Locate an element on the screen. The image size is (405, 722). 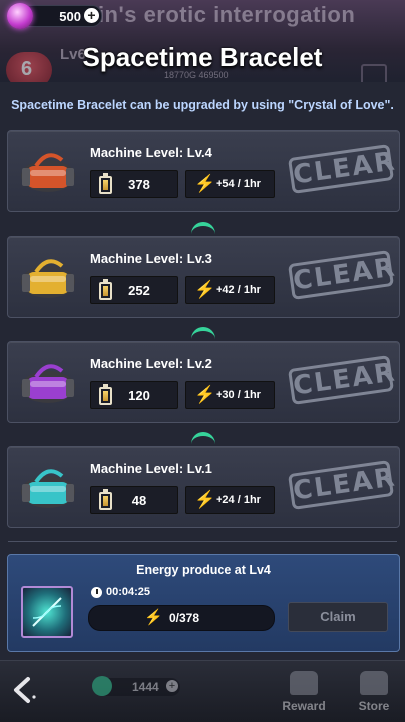
machine-level-label: Machine Level: Lv.3 is located at coordinates (151, 258).